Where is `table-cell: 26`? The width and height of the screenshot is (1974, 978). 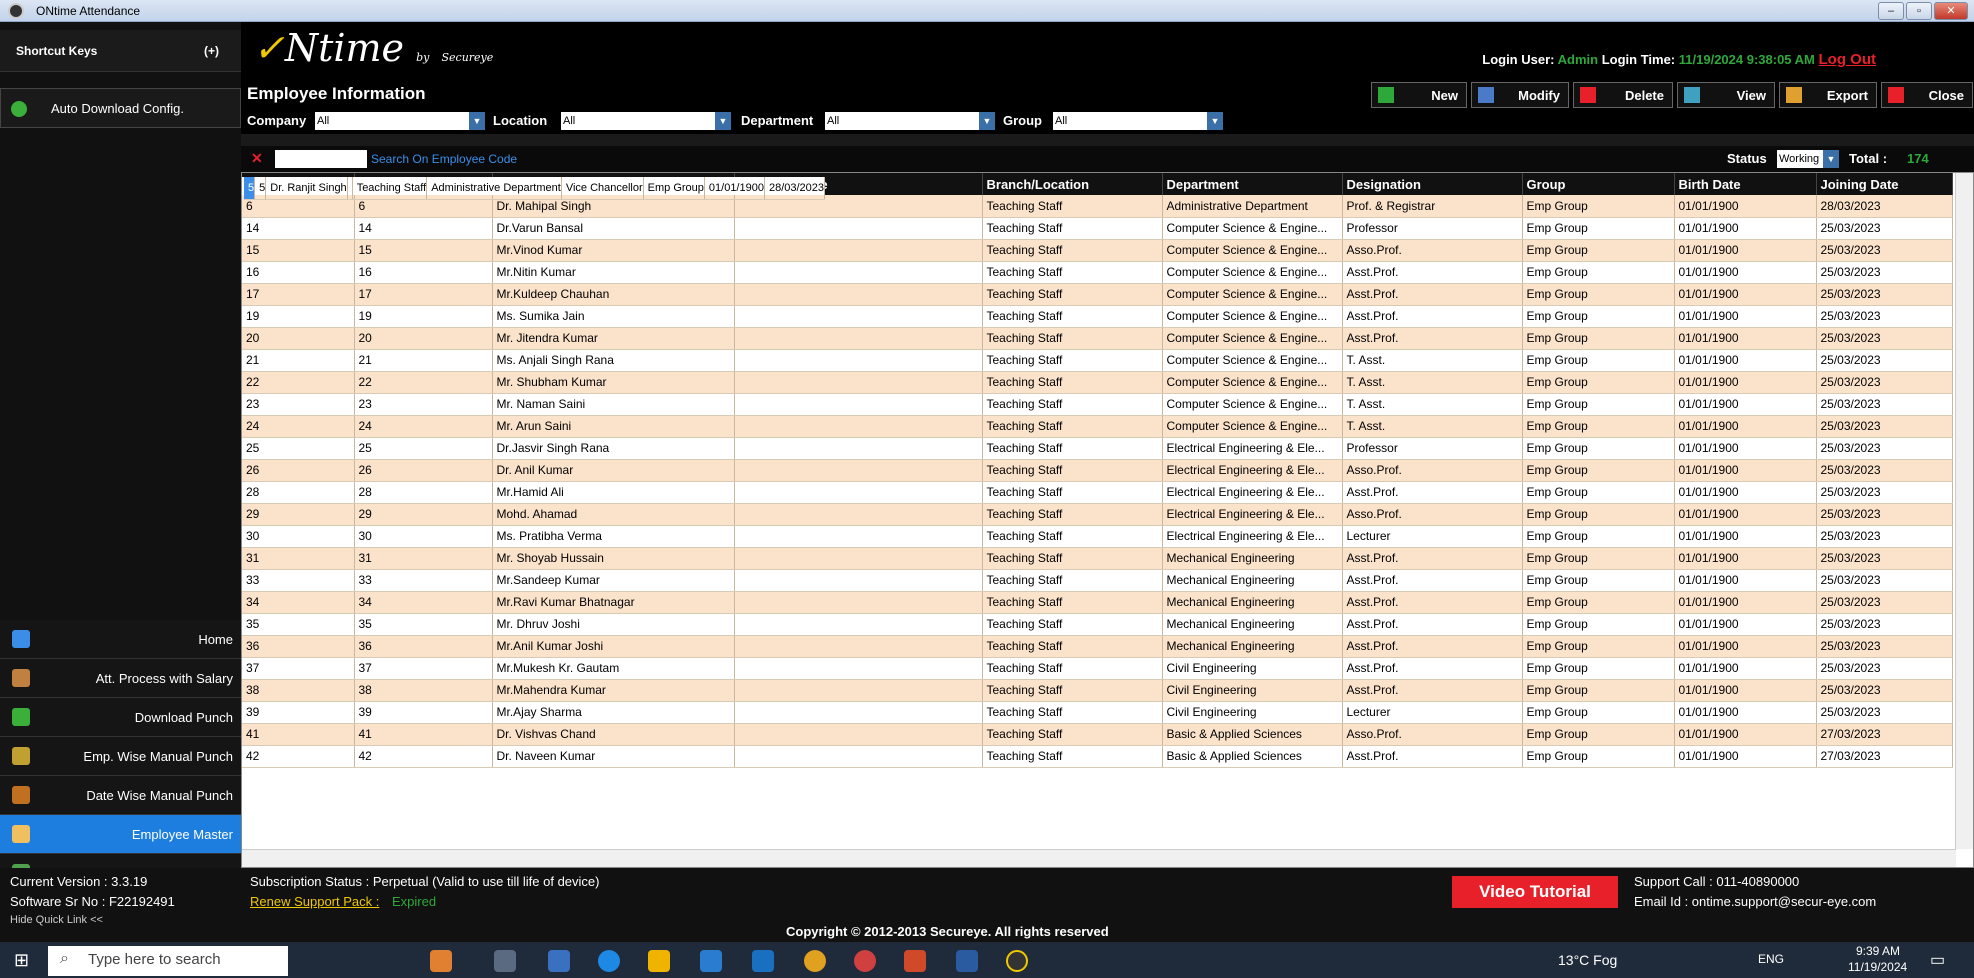
table-cell: 26 is located at coordinates (423, 470).